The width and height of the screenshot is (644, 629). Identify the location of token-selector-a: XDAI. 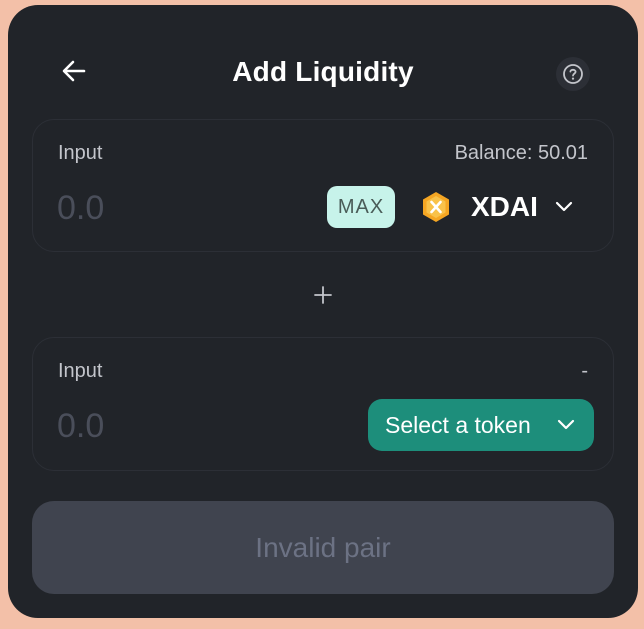
(502, 207).